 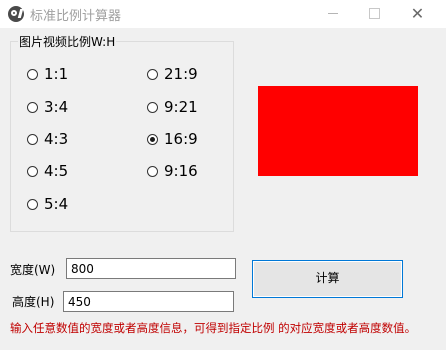 I want to click on close-button: ✕, so click(x=417, y=14).